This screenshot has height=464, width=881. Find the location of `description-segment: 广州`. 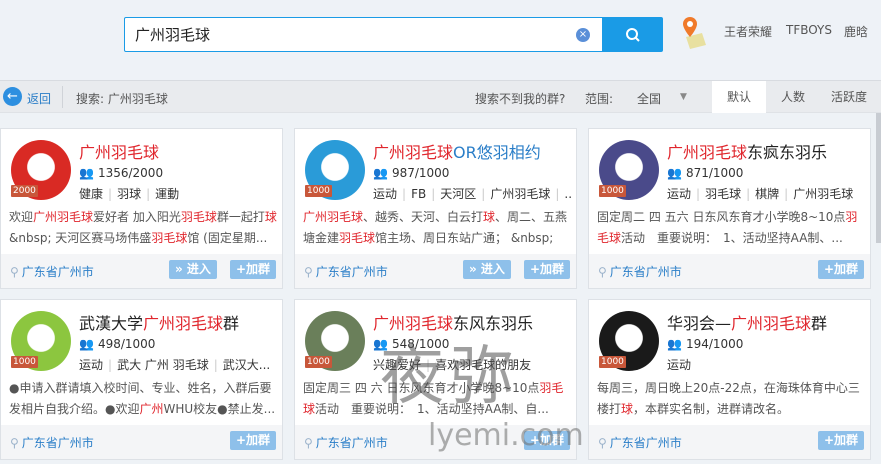

description-segment: 广州 is located at coordinates (151, 409).